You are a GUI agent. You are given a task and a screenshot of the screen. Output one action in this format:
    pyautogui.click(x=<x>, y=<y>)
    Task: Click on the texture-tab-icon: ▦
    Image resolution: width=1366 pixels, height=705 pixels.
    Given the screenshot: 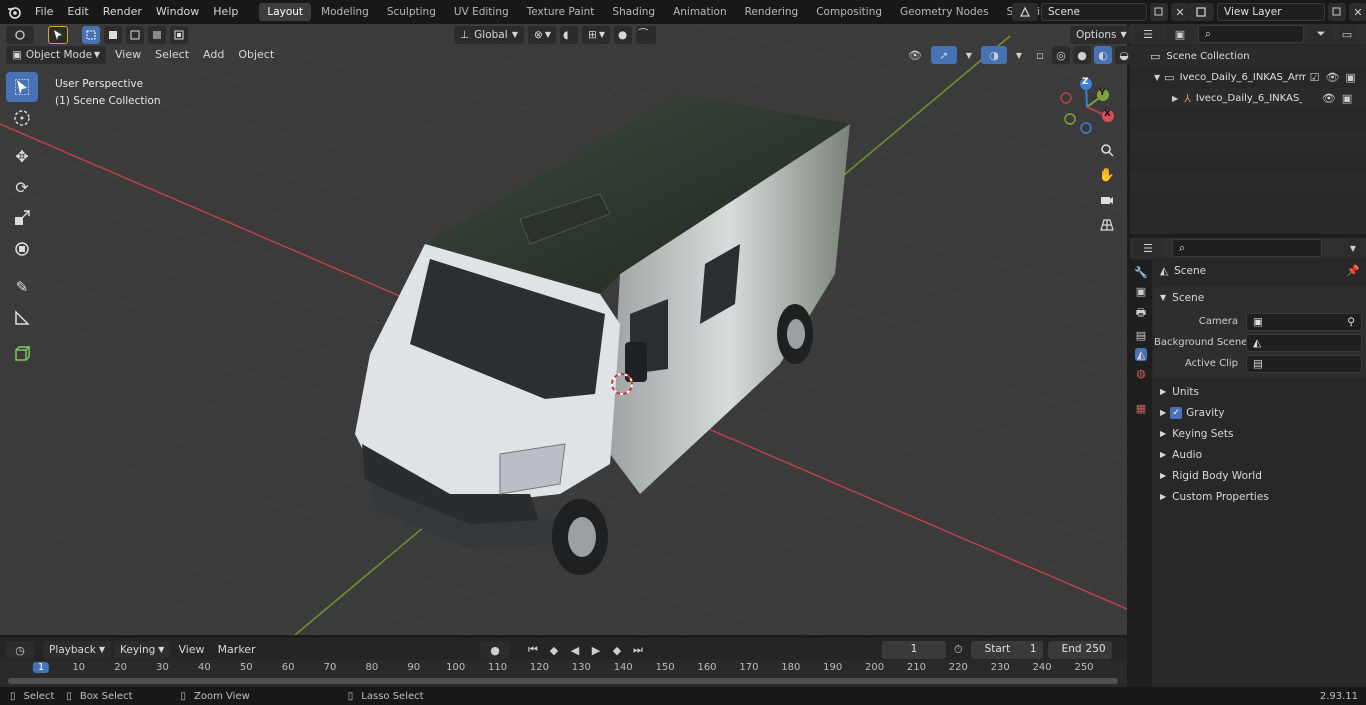 What is the action you would take?
    pyautogui.click(x=1141, y=408)
    